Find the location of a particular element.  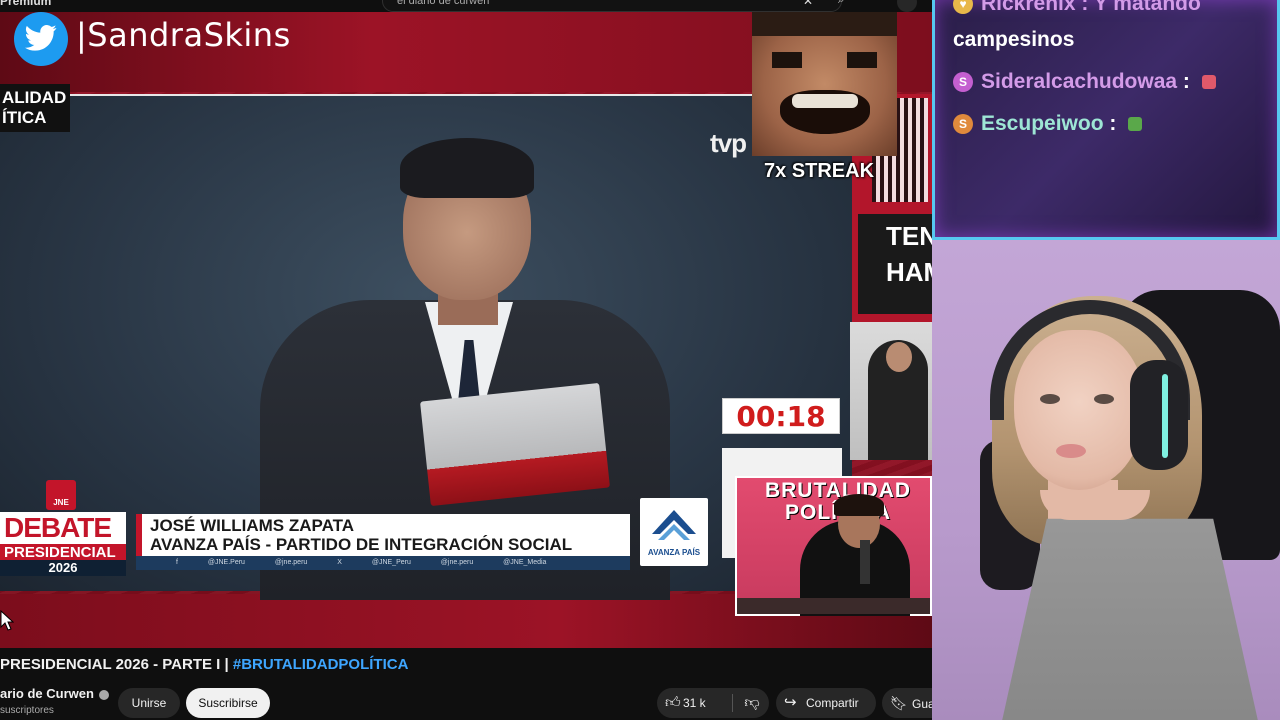

video-hashtag-link: #BRUTALIDADPOLÍTICA is located at coordinates (321, 664).